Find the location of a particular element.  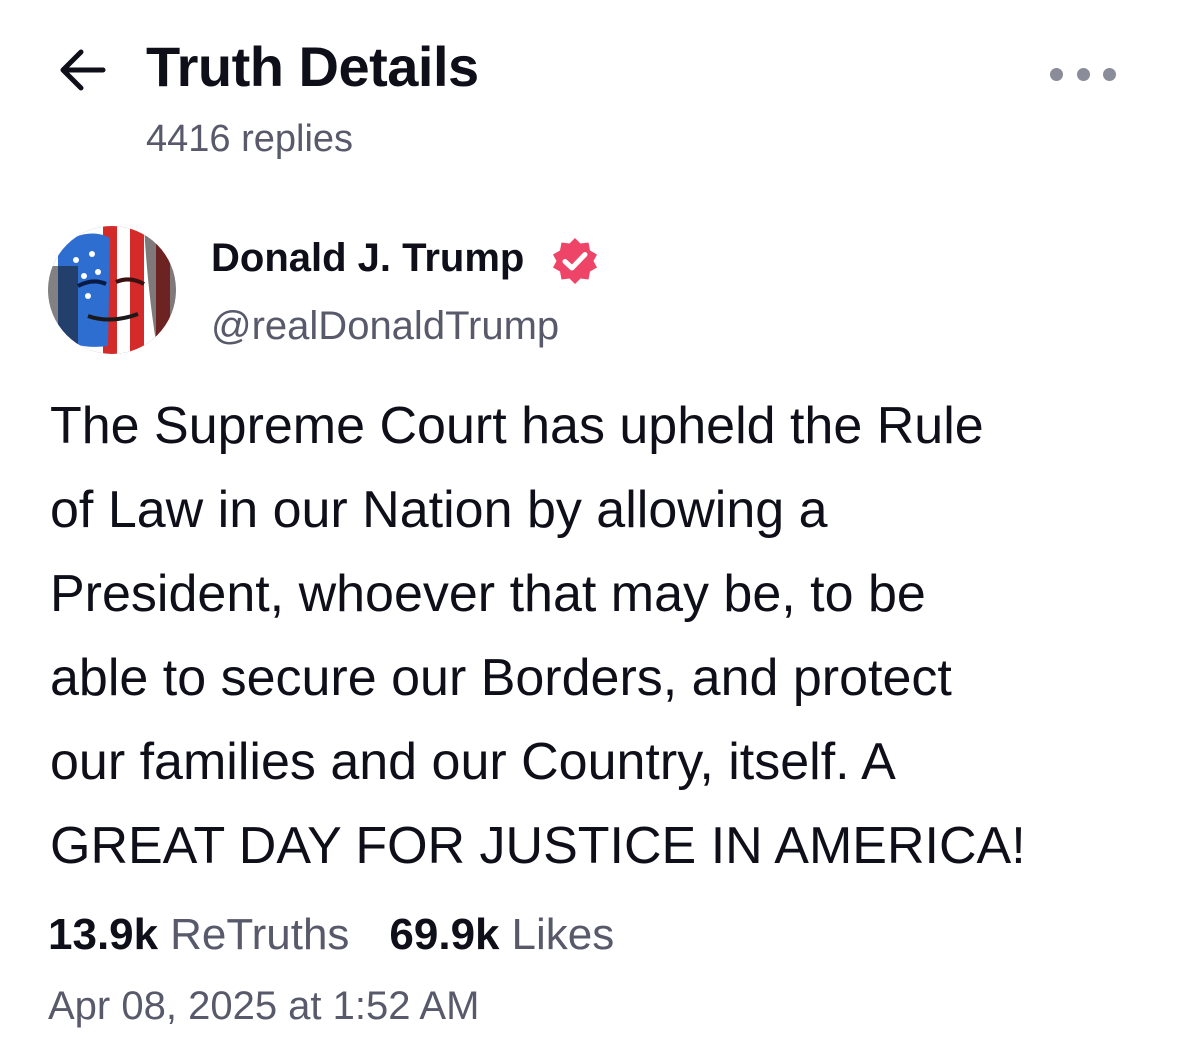

retruths-label: ReTruths is located at coordinates (260, 934).